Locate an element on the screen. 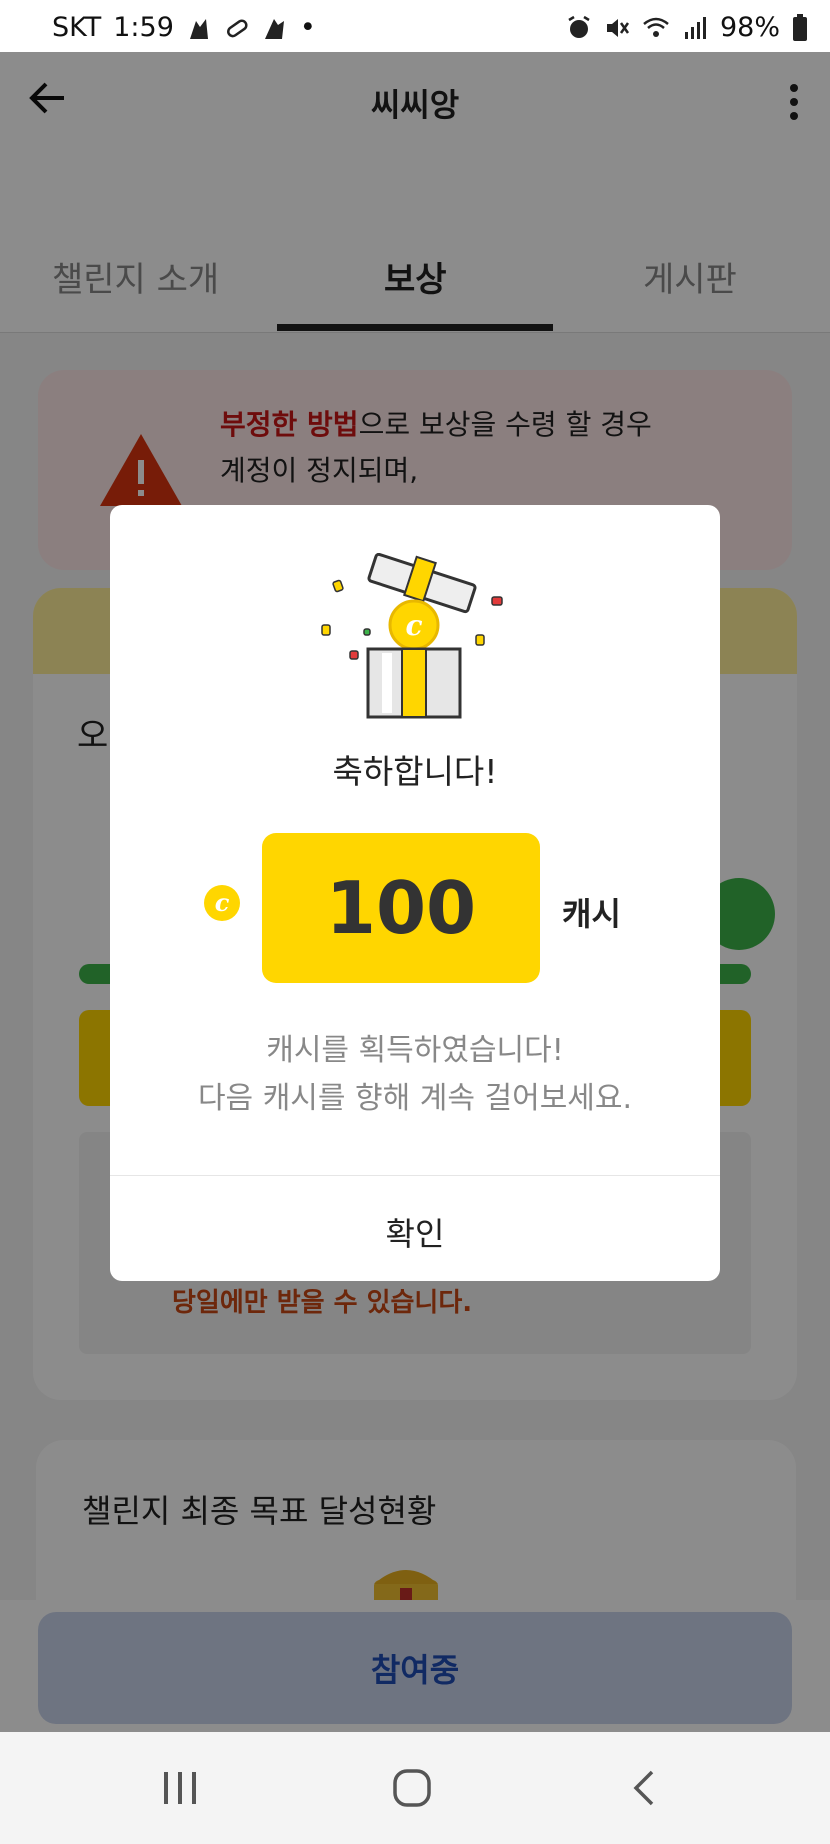 The width and height of the screenshot is (830, 1844). dialog-message: 캐시를 획득하였습니다! 다음 캐시를 향해 계속 걸어보세요. is located at coordinates (415, 1075).